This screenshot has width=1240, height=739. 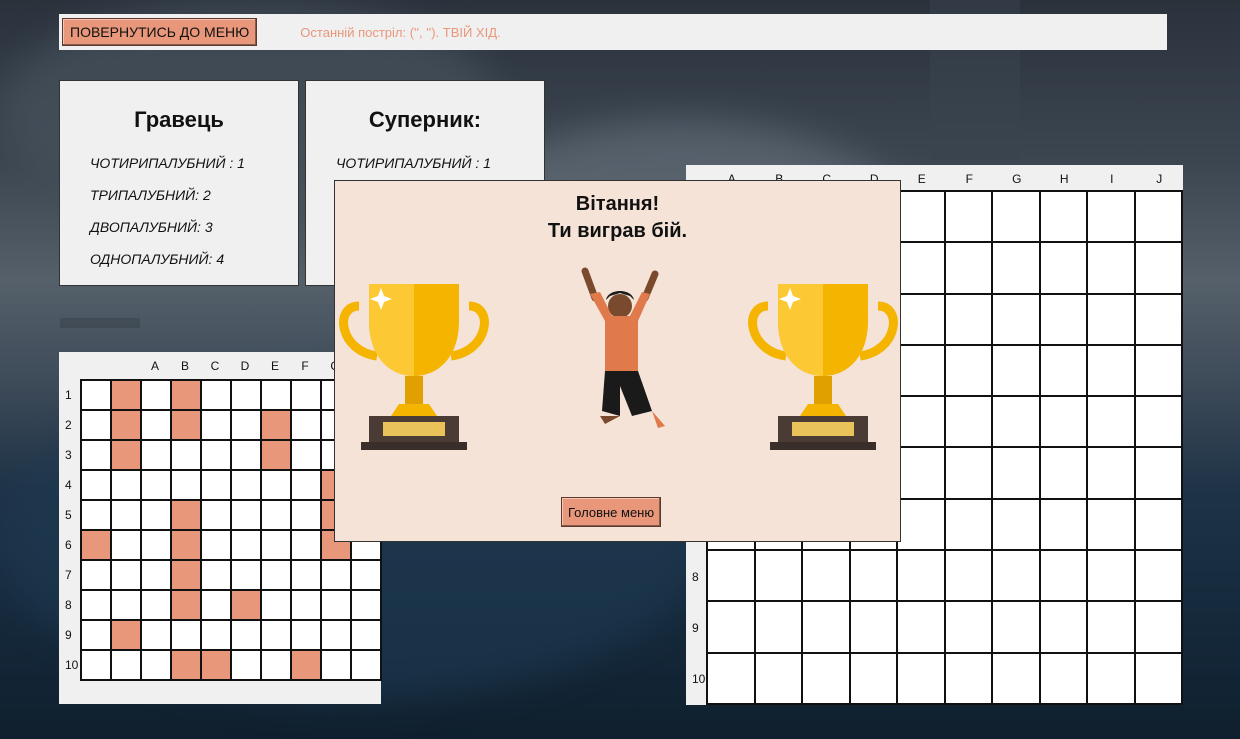 What do you see at coordinates (611, 512) in the screenshot?
I see `main-menu-button: Головне меню` at bounding box center [611, 512].